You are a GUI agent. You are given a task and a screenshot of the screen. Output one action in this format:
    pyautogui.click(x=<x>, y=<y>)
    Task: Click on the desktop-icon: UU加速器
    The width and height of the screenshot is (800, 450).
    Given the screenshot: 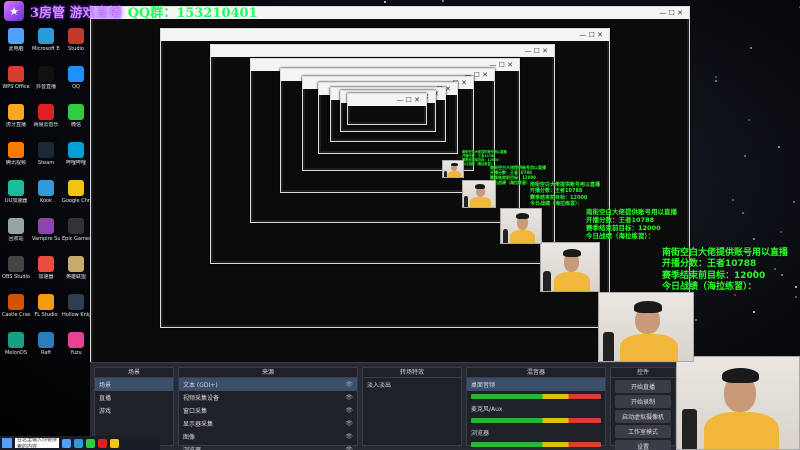 What is the action you would take?
    pyautogui.click(x=16, y=197)
    